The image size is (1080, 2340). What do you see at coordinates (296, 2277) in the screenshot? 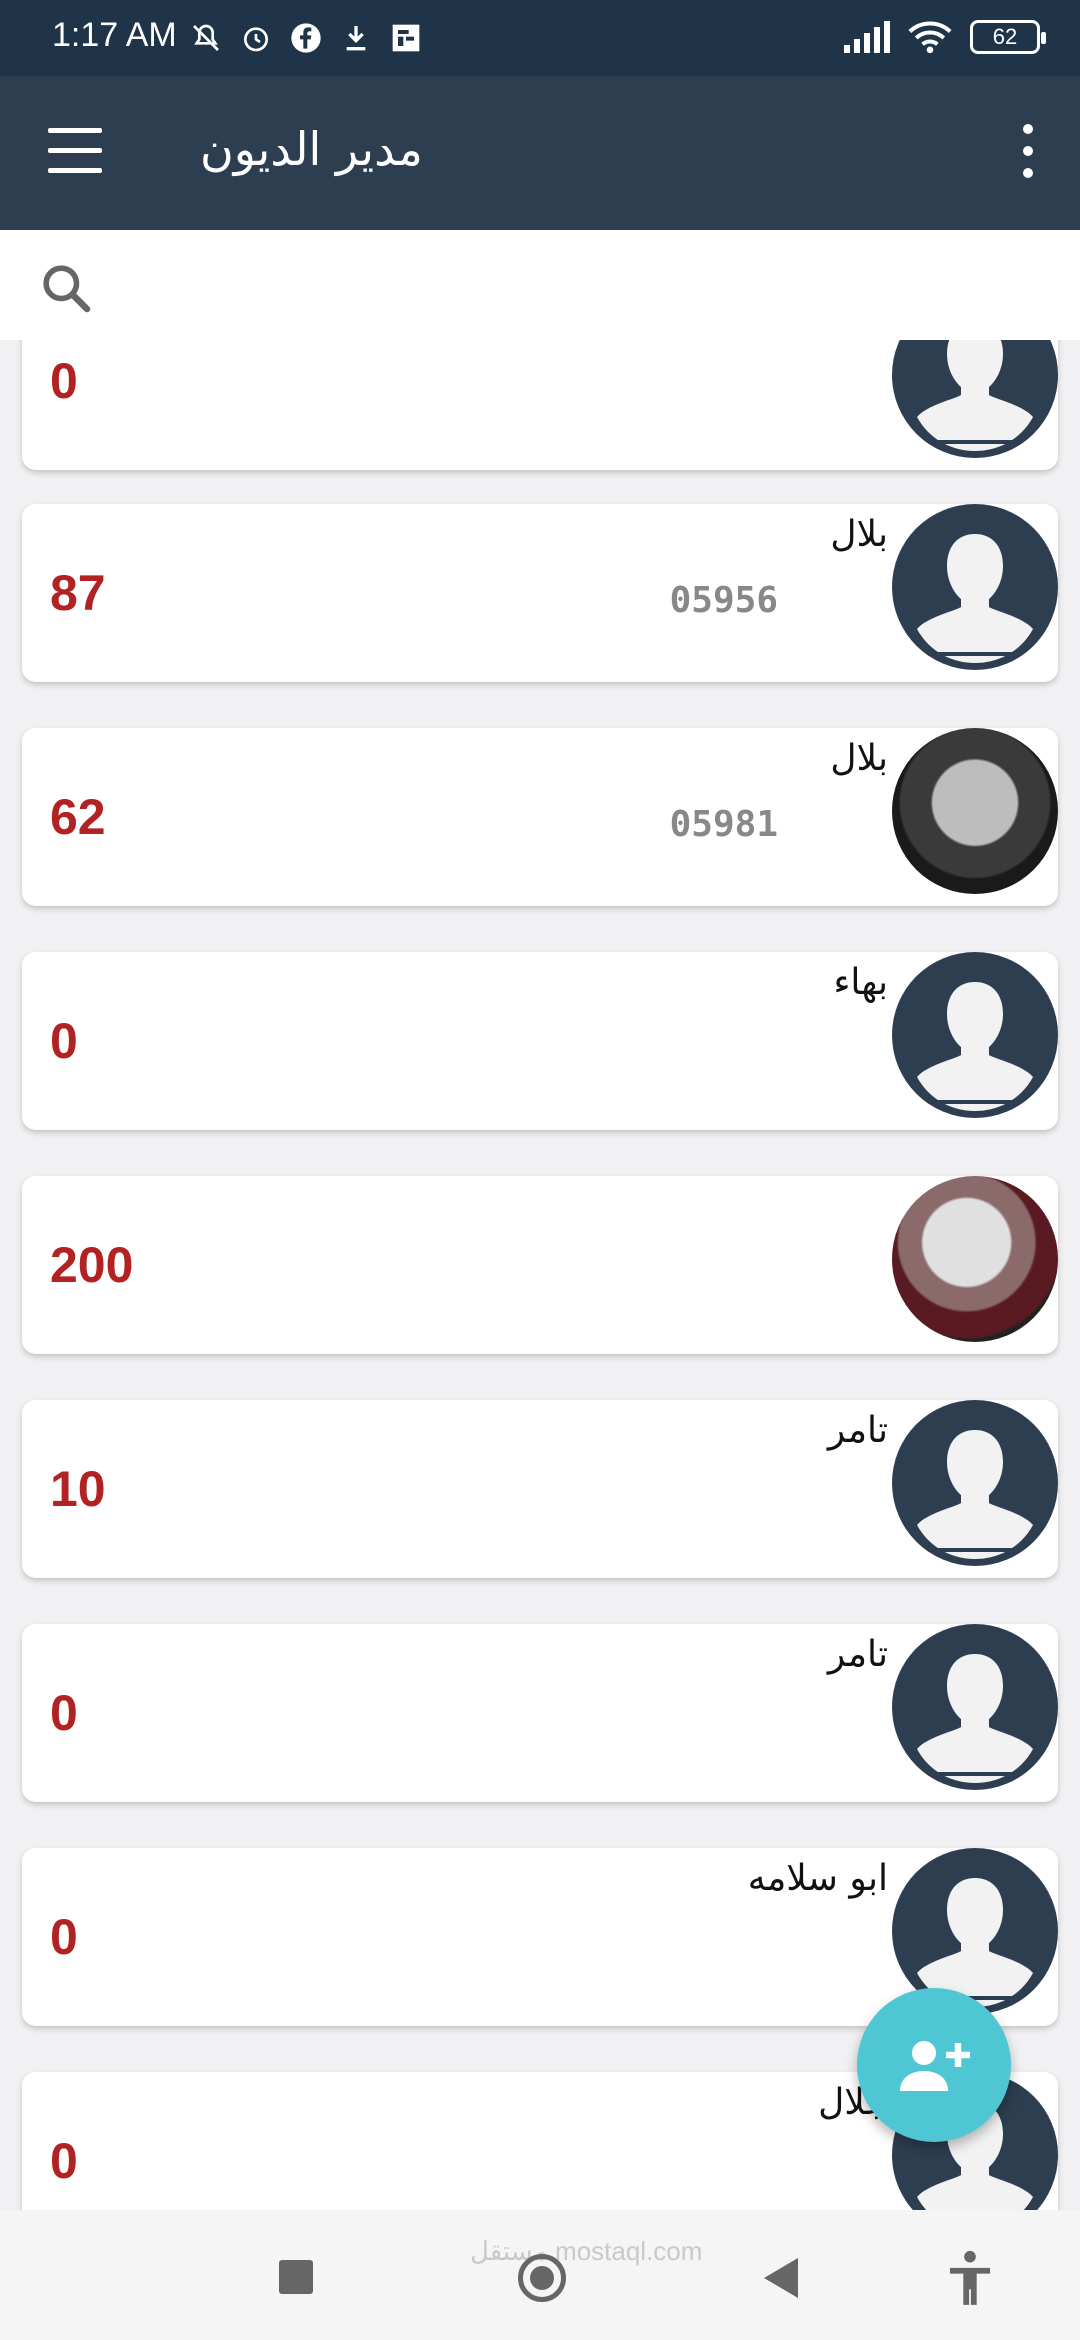
I see `recents-icon` at bounding box center [296, 2277].